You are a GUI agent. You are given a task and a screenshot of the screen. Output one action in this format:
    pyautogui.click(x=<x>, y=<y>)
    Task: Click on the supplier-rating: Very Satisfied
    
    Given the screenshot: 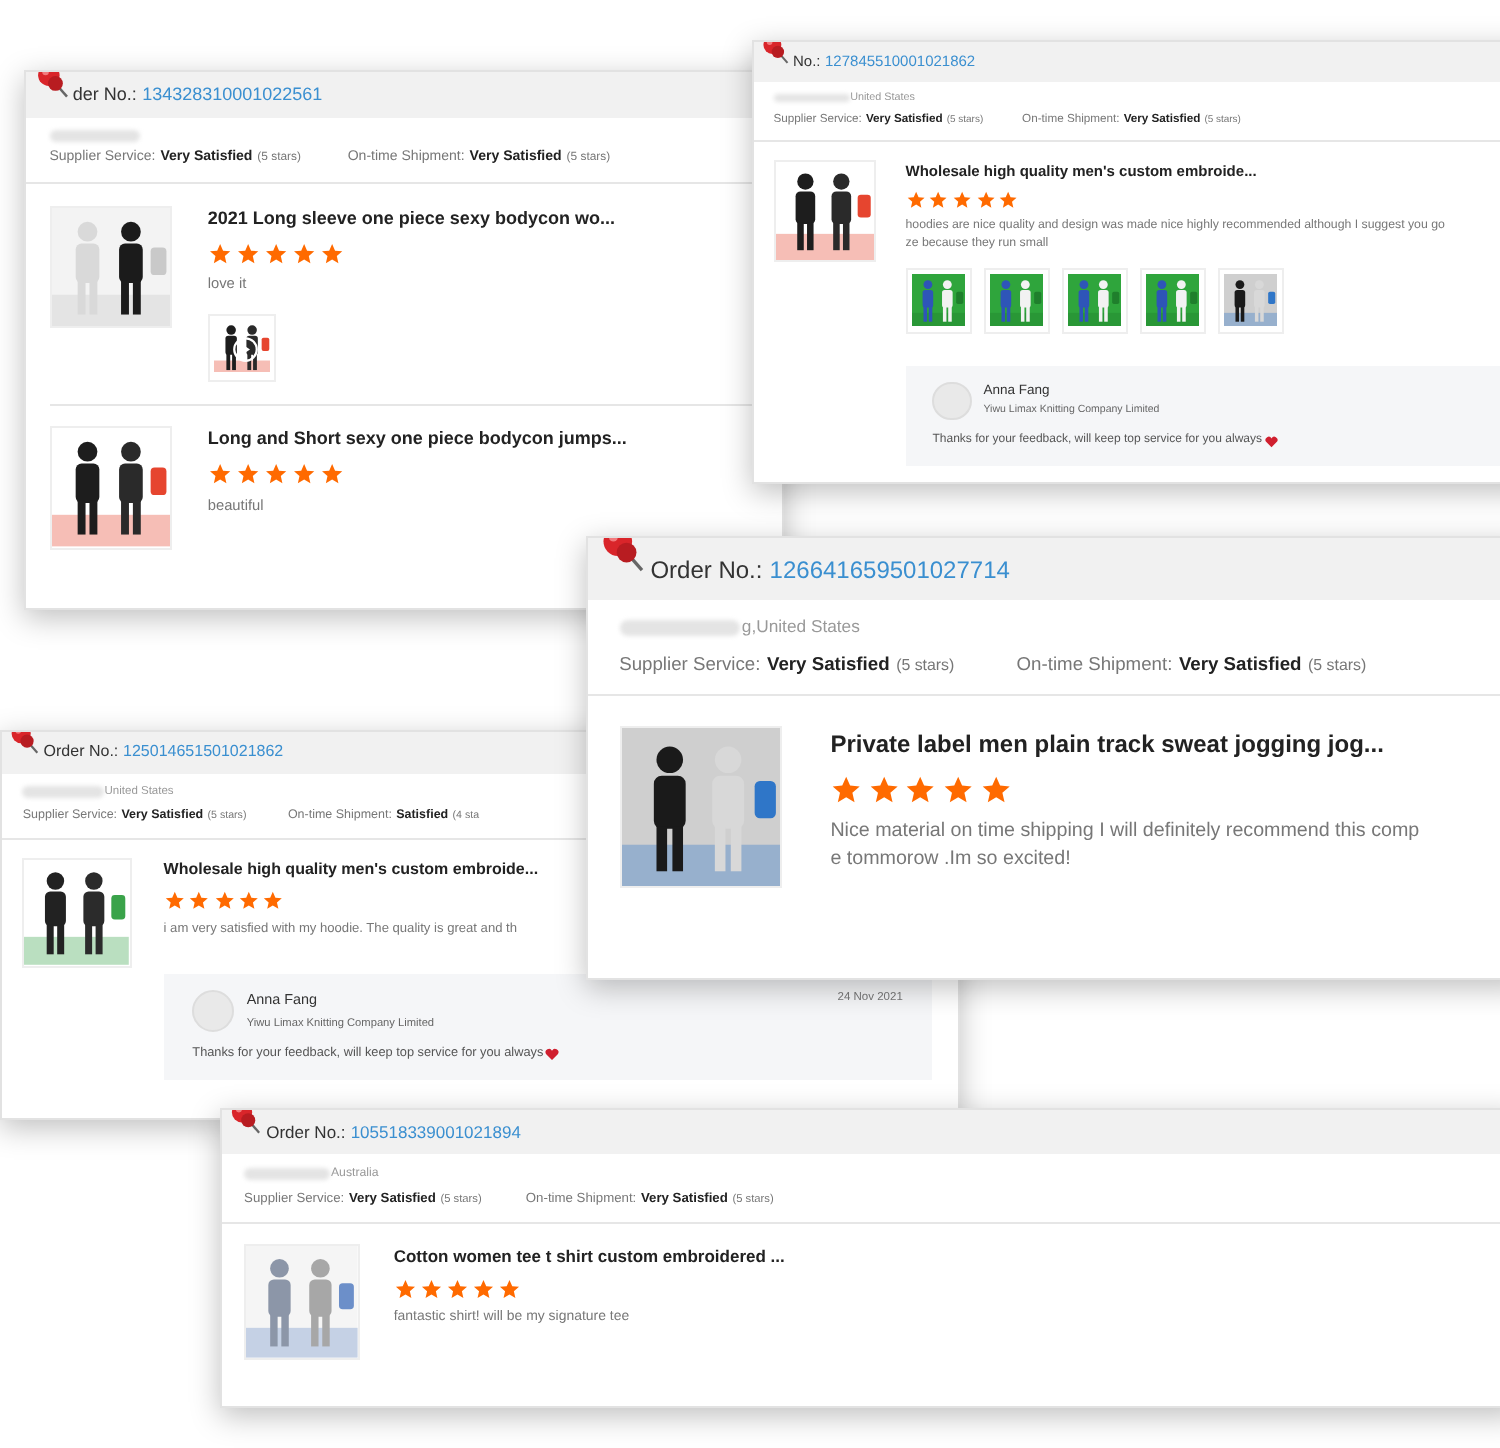 What is the action you would take?
    pyautogui.click(x=828, y=665)
    